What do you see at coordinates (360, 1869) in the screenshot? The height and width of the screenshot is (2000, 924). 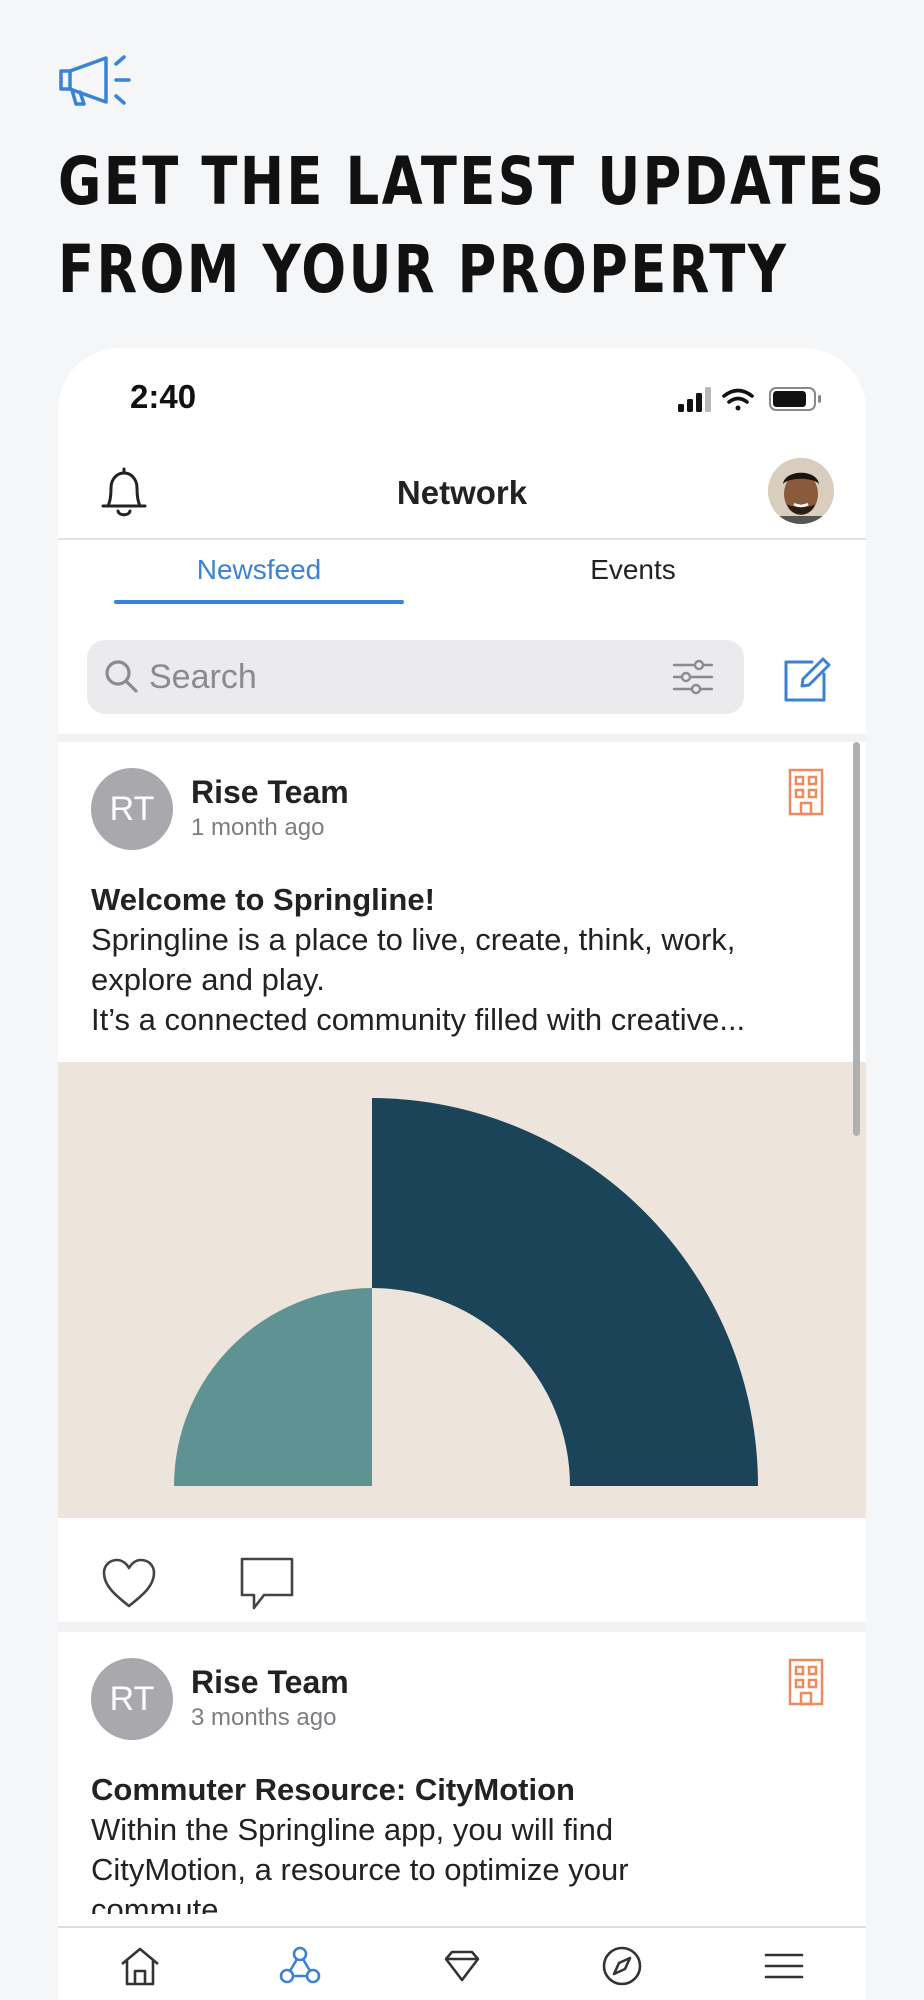 I see `post-body-line: CityMotion, a resource to optimize your` at bounding box center [360, 1869].